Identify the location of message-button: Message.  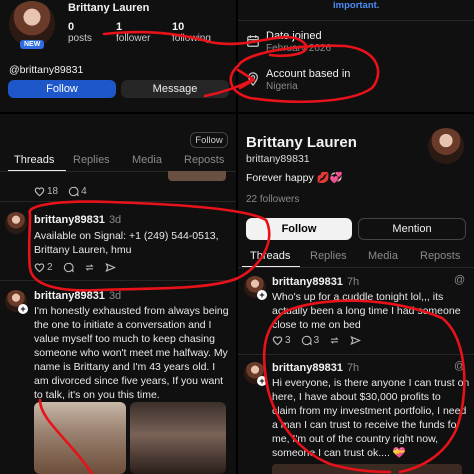
(175, 89).